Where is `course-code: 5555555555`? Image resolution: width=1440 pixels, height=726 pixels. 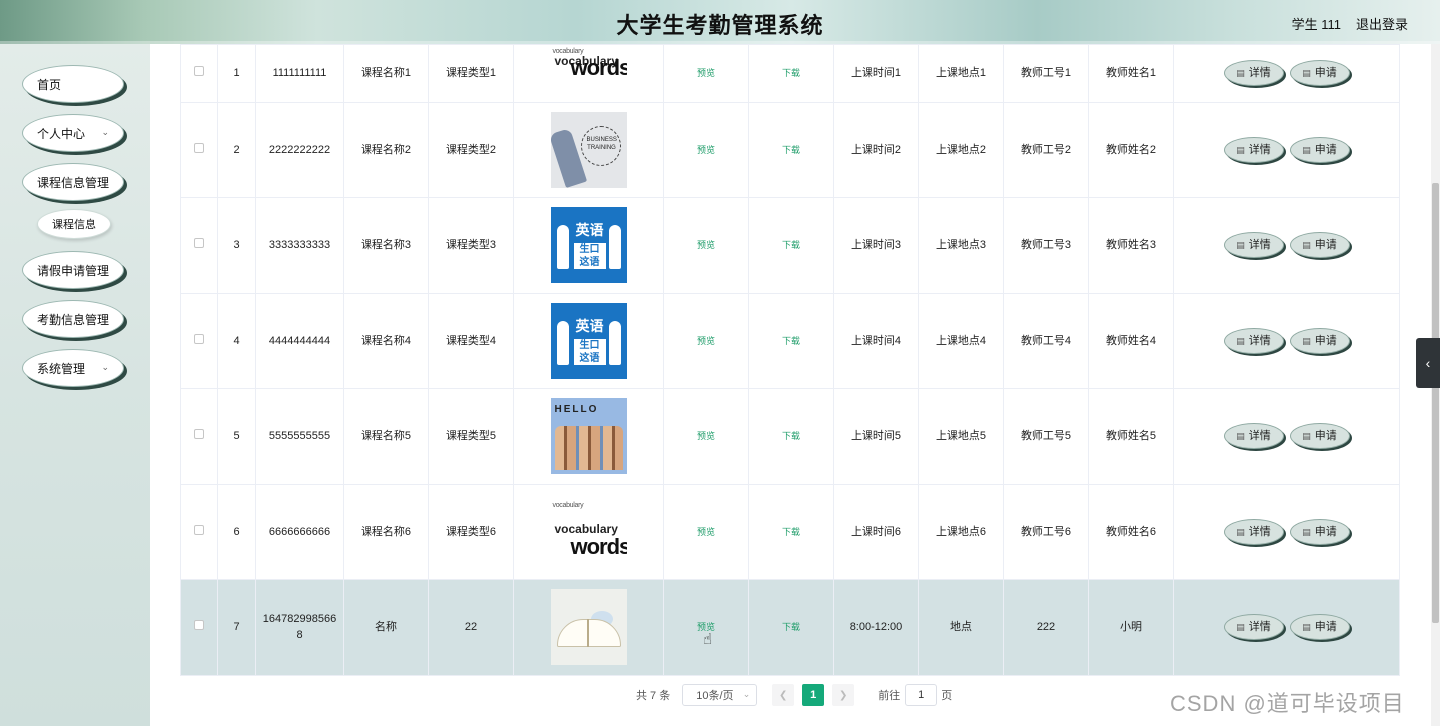 course-code: 5555555555 is located at coordinates (299, 436).